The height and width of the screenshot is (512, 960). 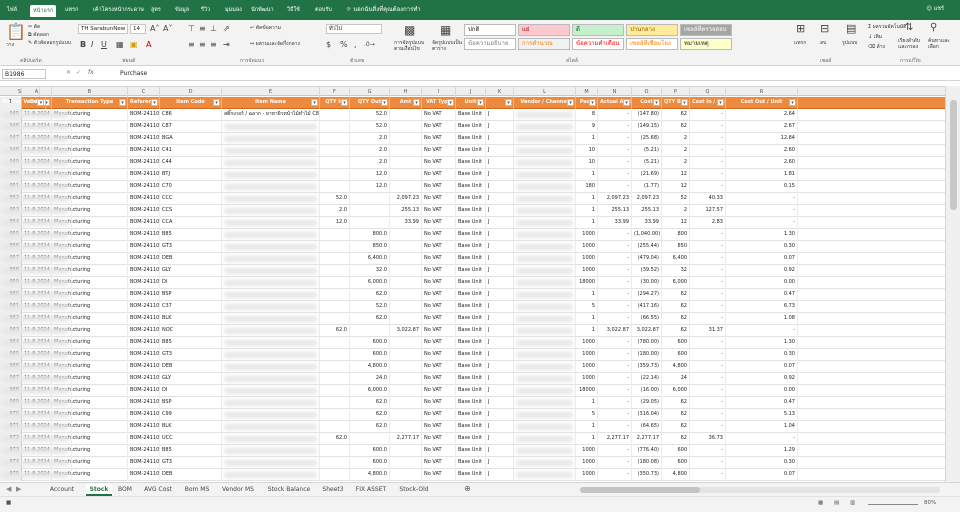 What do you see at coordinates (598, 44) in the screenshot?
I see `cell-style-option: ข้อความคำเตือน` at bounding box center [598, 44].